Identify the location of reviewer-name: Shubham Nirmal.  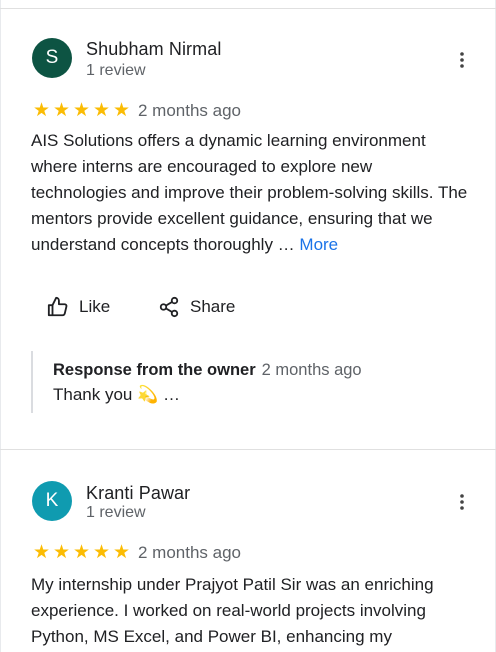
(153, 49).